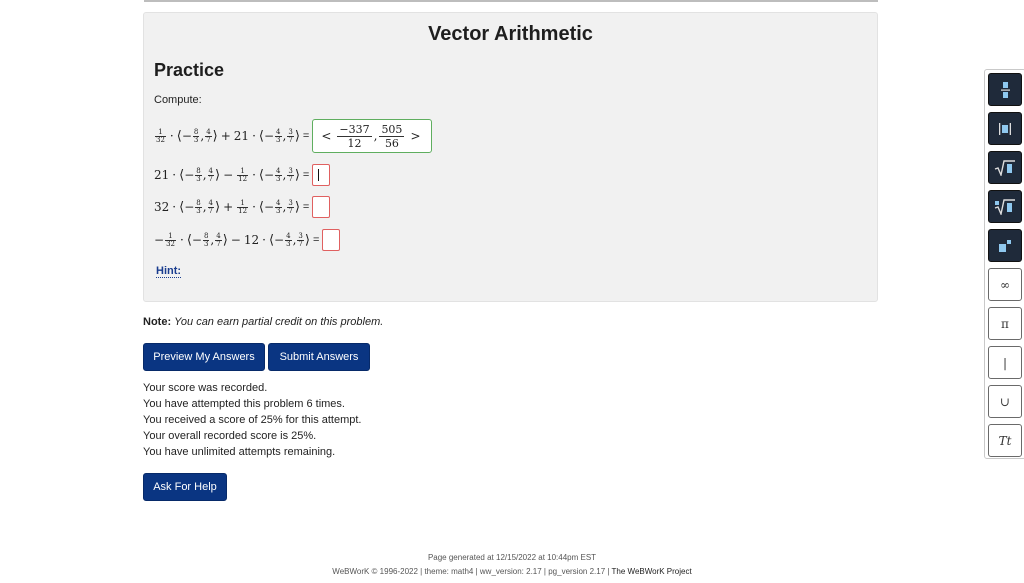 Image resolution: width=1024 pixels, height=583 pixels. Describe the element at coordinates (204, 357) in the screenshot. I see `preview-answers-button: Preview My Answers` at that location.